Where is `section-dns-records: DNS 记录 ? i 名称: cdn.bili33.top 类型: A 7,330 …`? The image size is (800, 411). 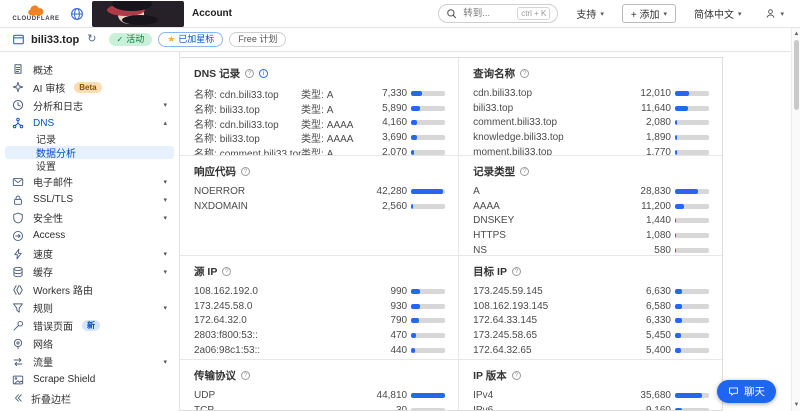 section-dns-records: DNS 记录 ? i 名称: cdn.bili33.top 类型: A 7,330 … is located at coordinates (320, 106).